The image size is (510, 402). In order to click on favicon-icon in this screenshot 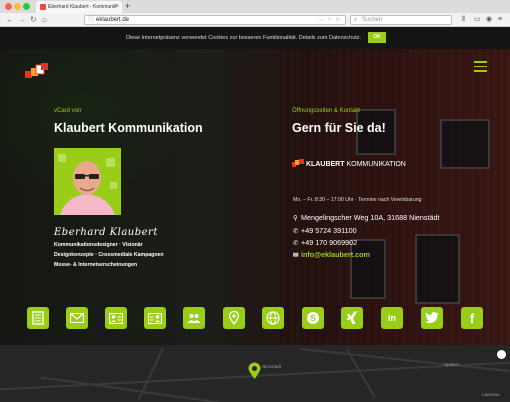, I will do `click(43, 7)`.